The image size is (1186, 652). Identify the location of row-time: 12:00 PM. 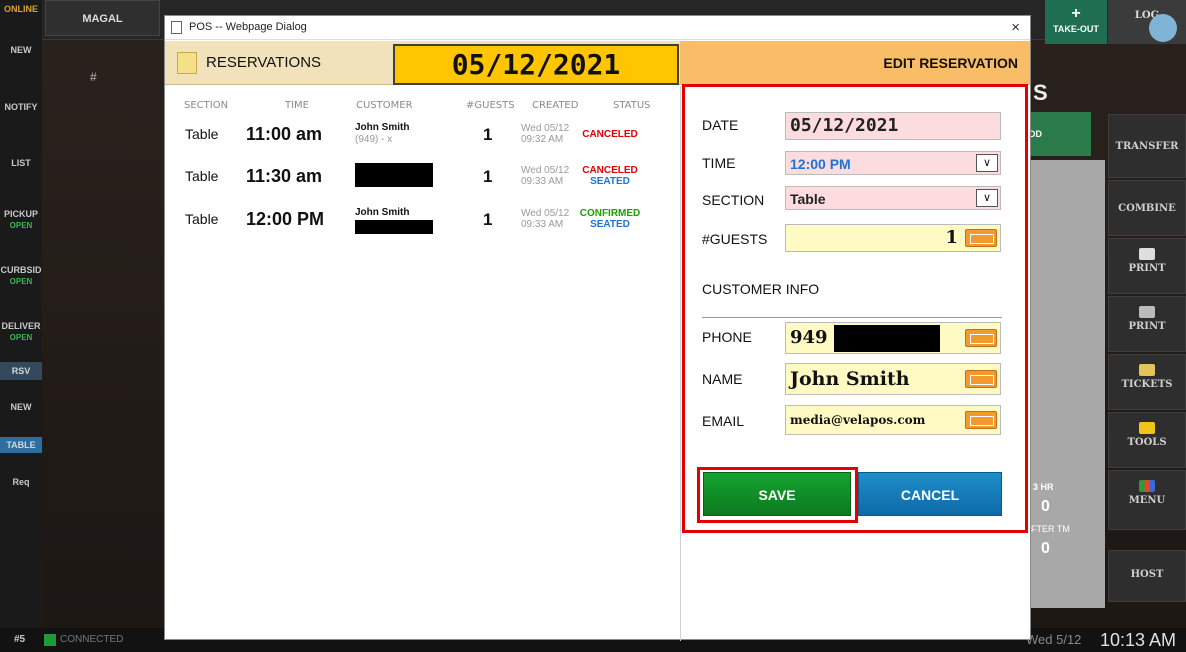
(285, 219).